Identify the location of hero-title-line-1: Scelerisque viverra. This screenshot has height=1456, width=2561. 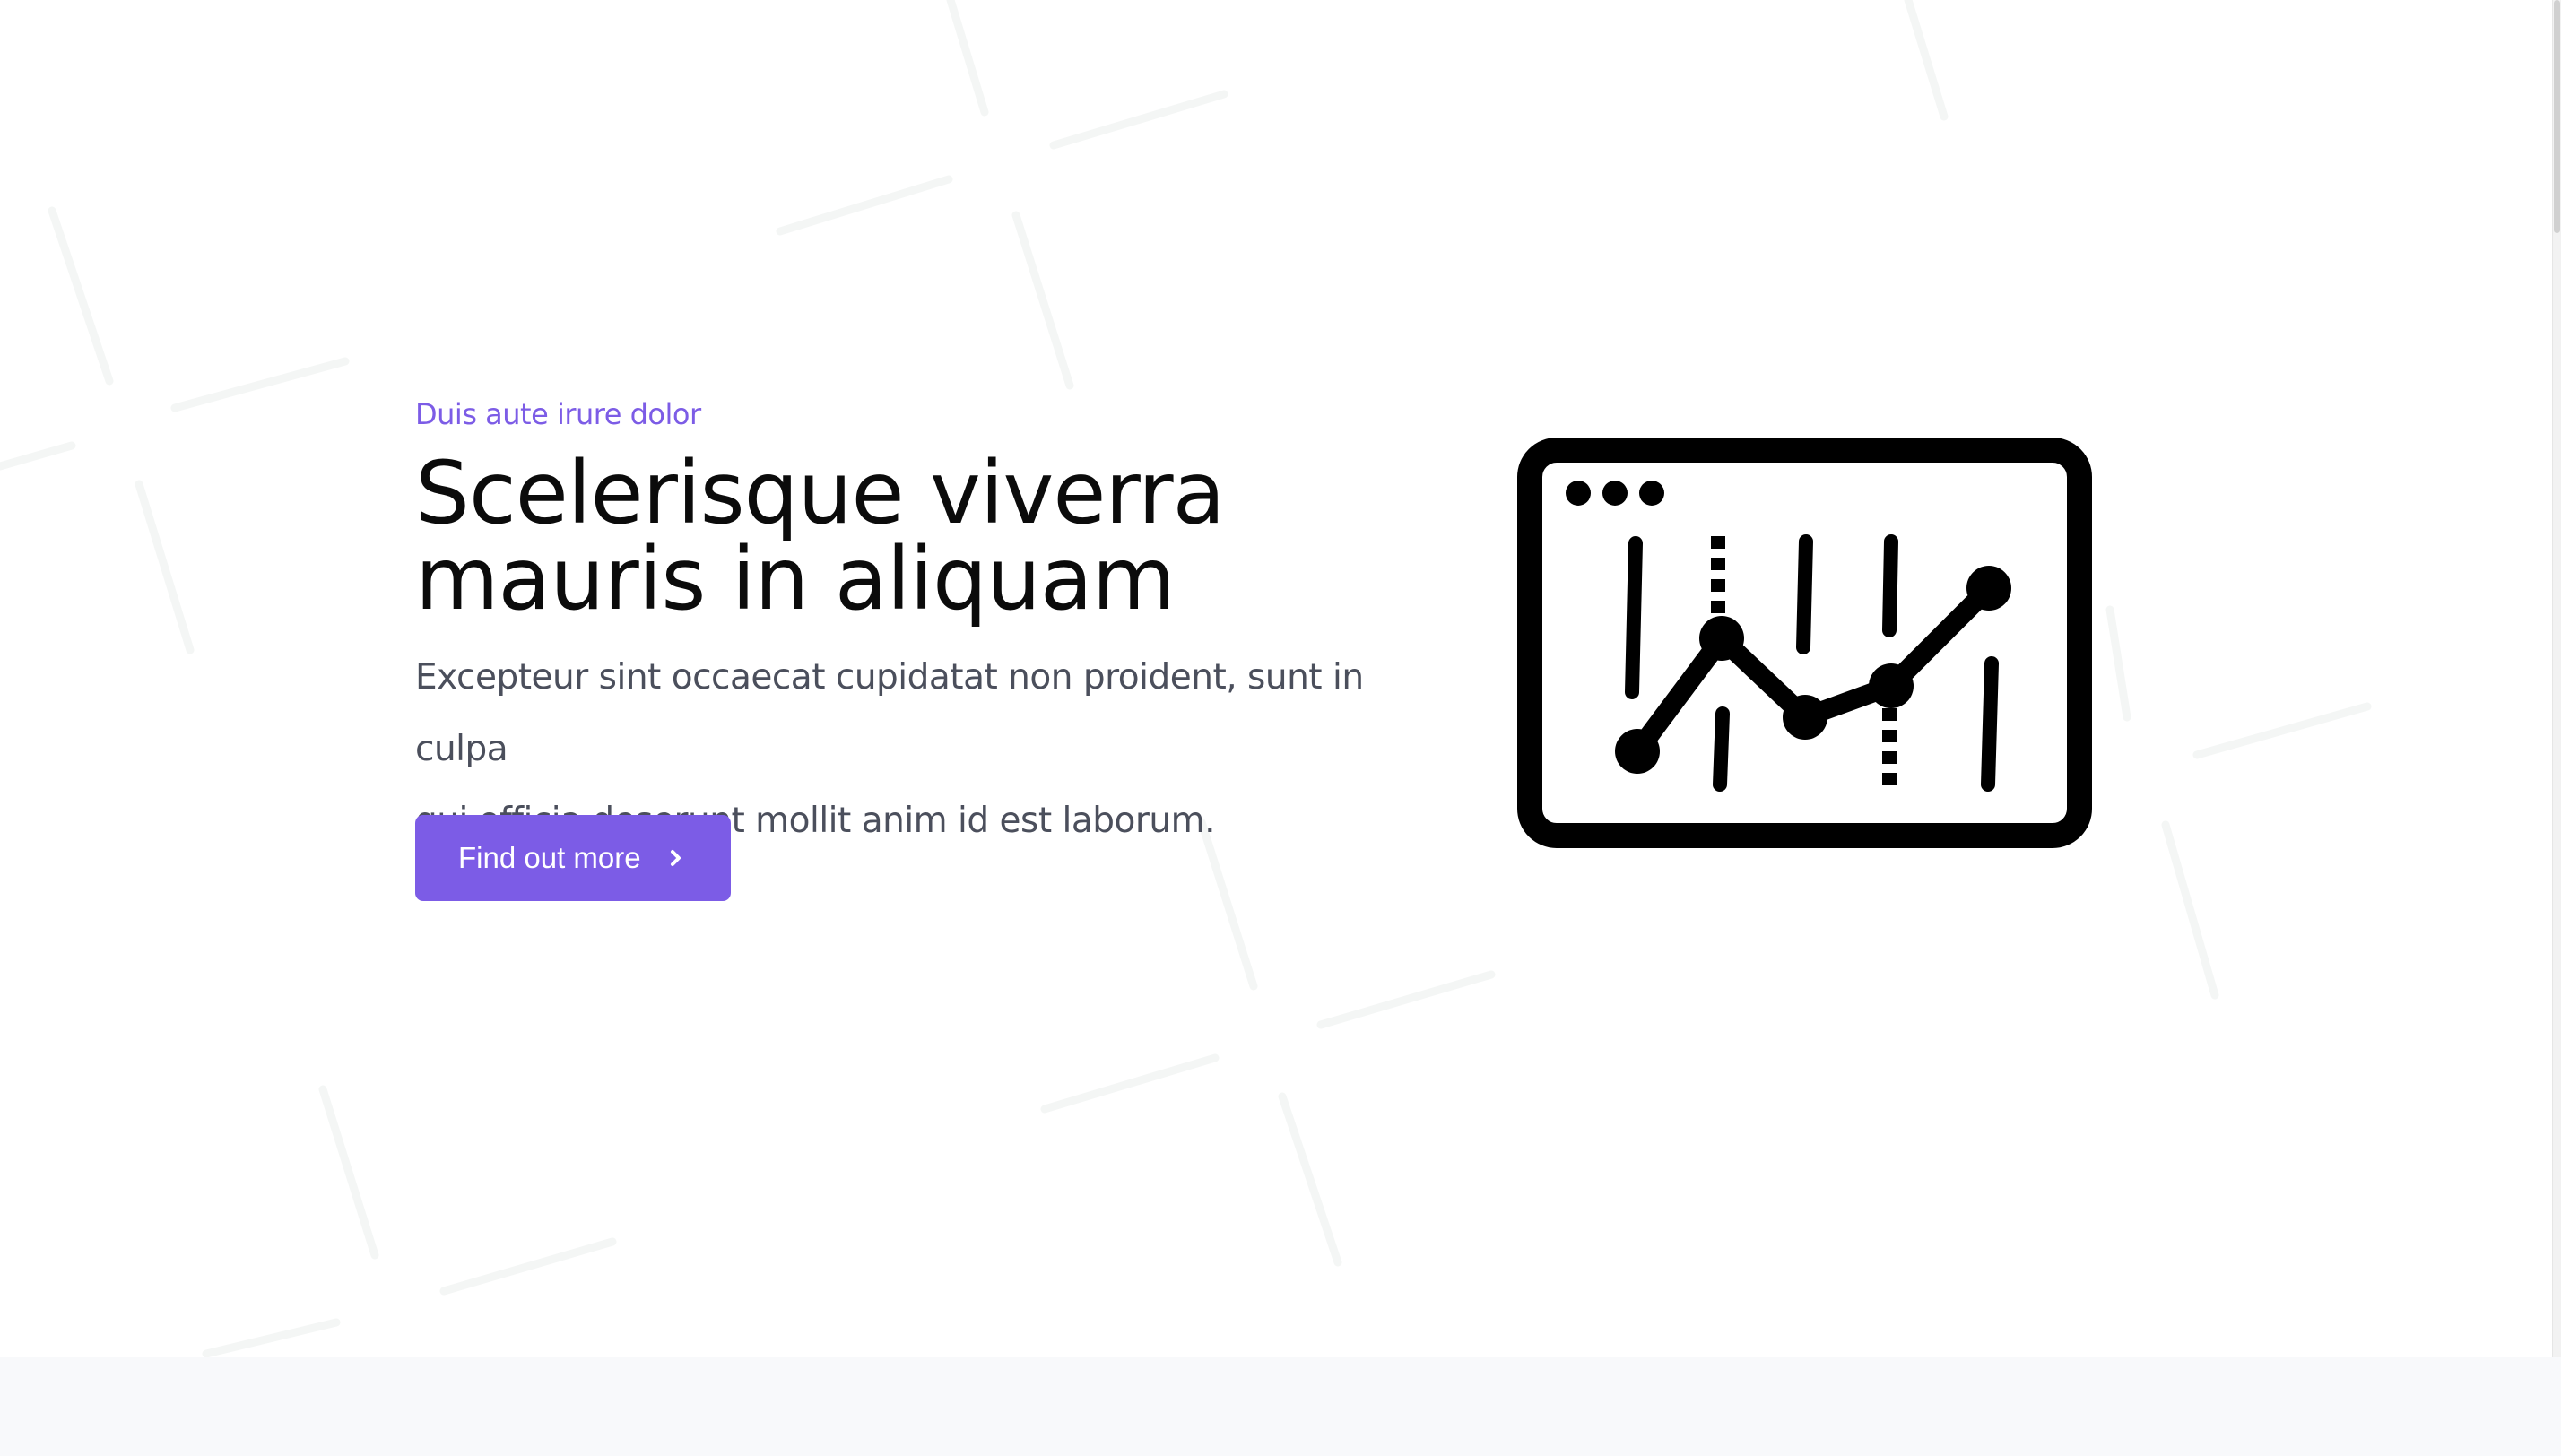
(820, 493).